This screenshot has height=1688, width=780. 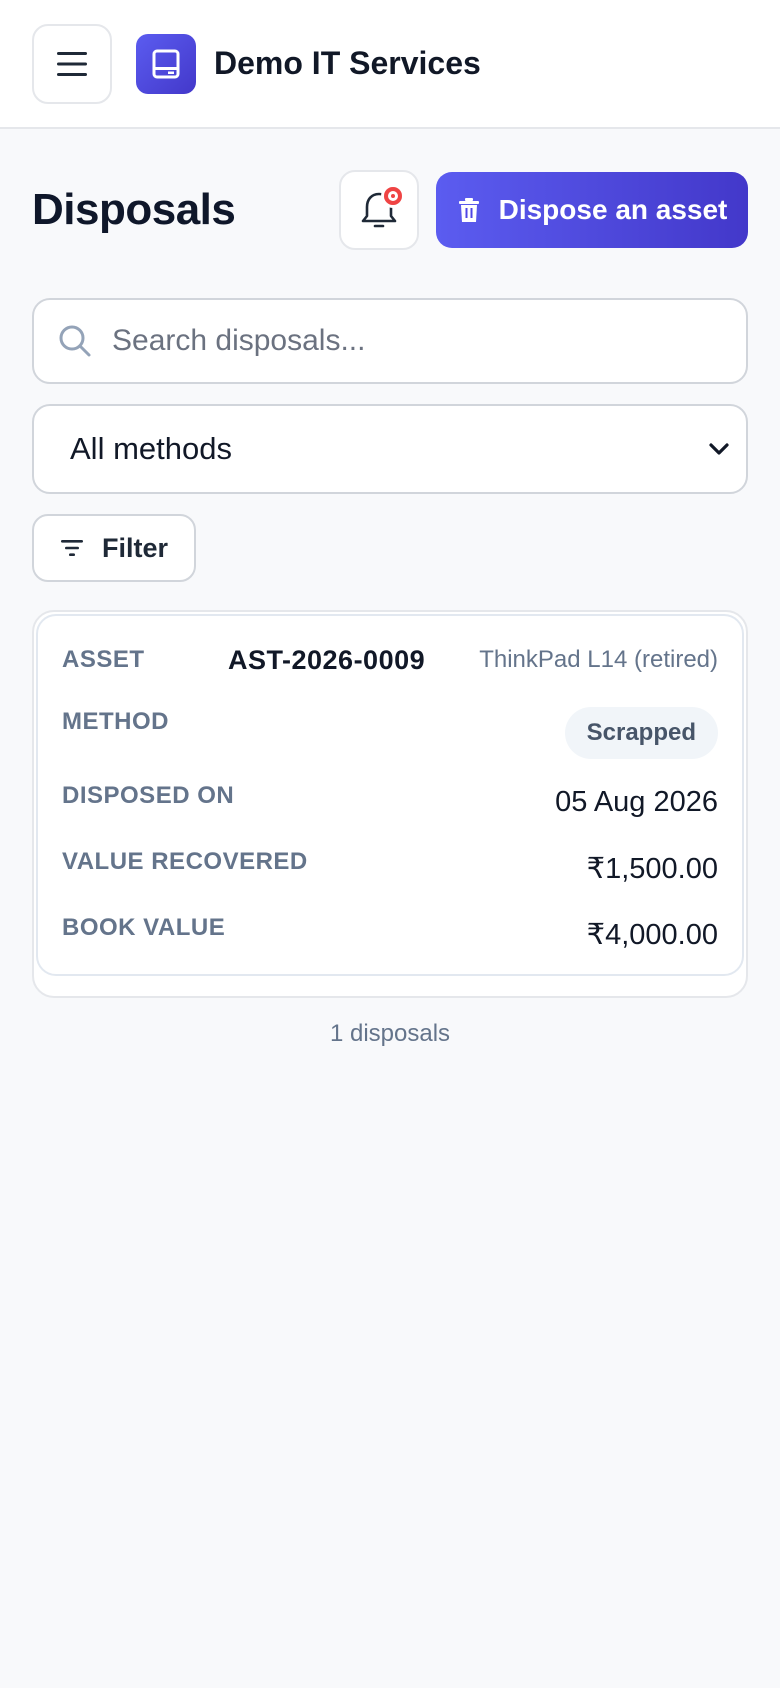 I want to click on disposed-on-row: DISPOSED ON 05 Aug 2026, so click(x=390, y=802).